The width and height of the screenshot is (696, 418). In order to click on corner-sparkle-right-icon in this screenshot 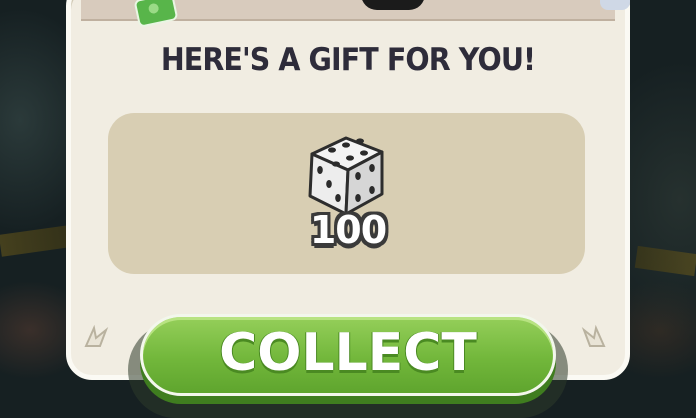, I will do `click(593, 337)`.